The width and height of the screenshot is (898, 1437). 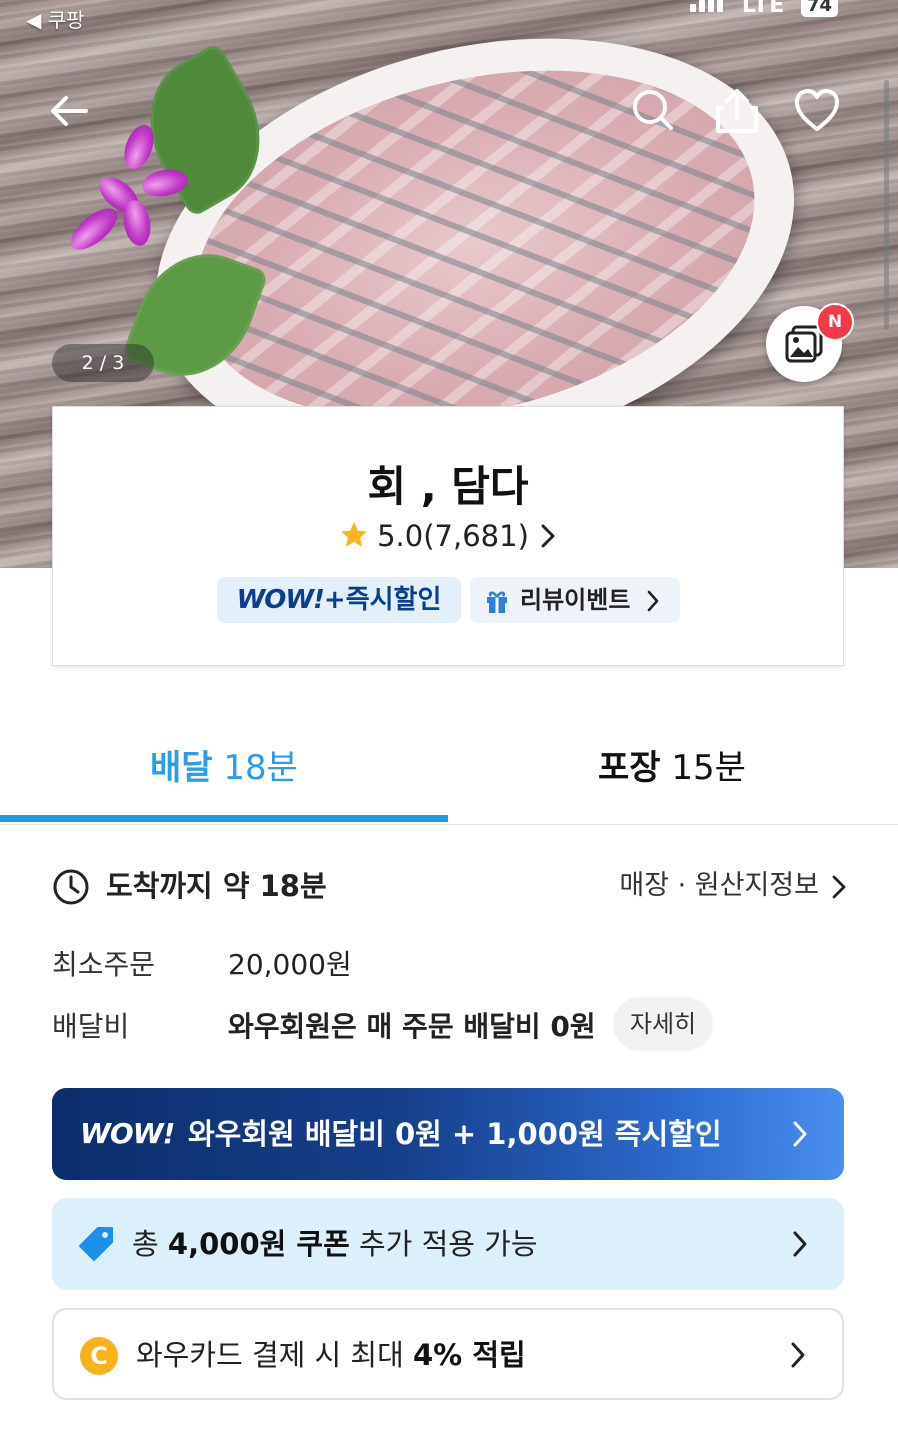 I want to click on coin-icon: C, so click(x=99, y=1356).